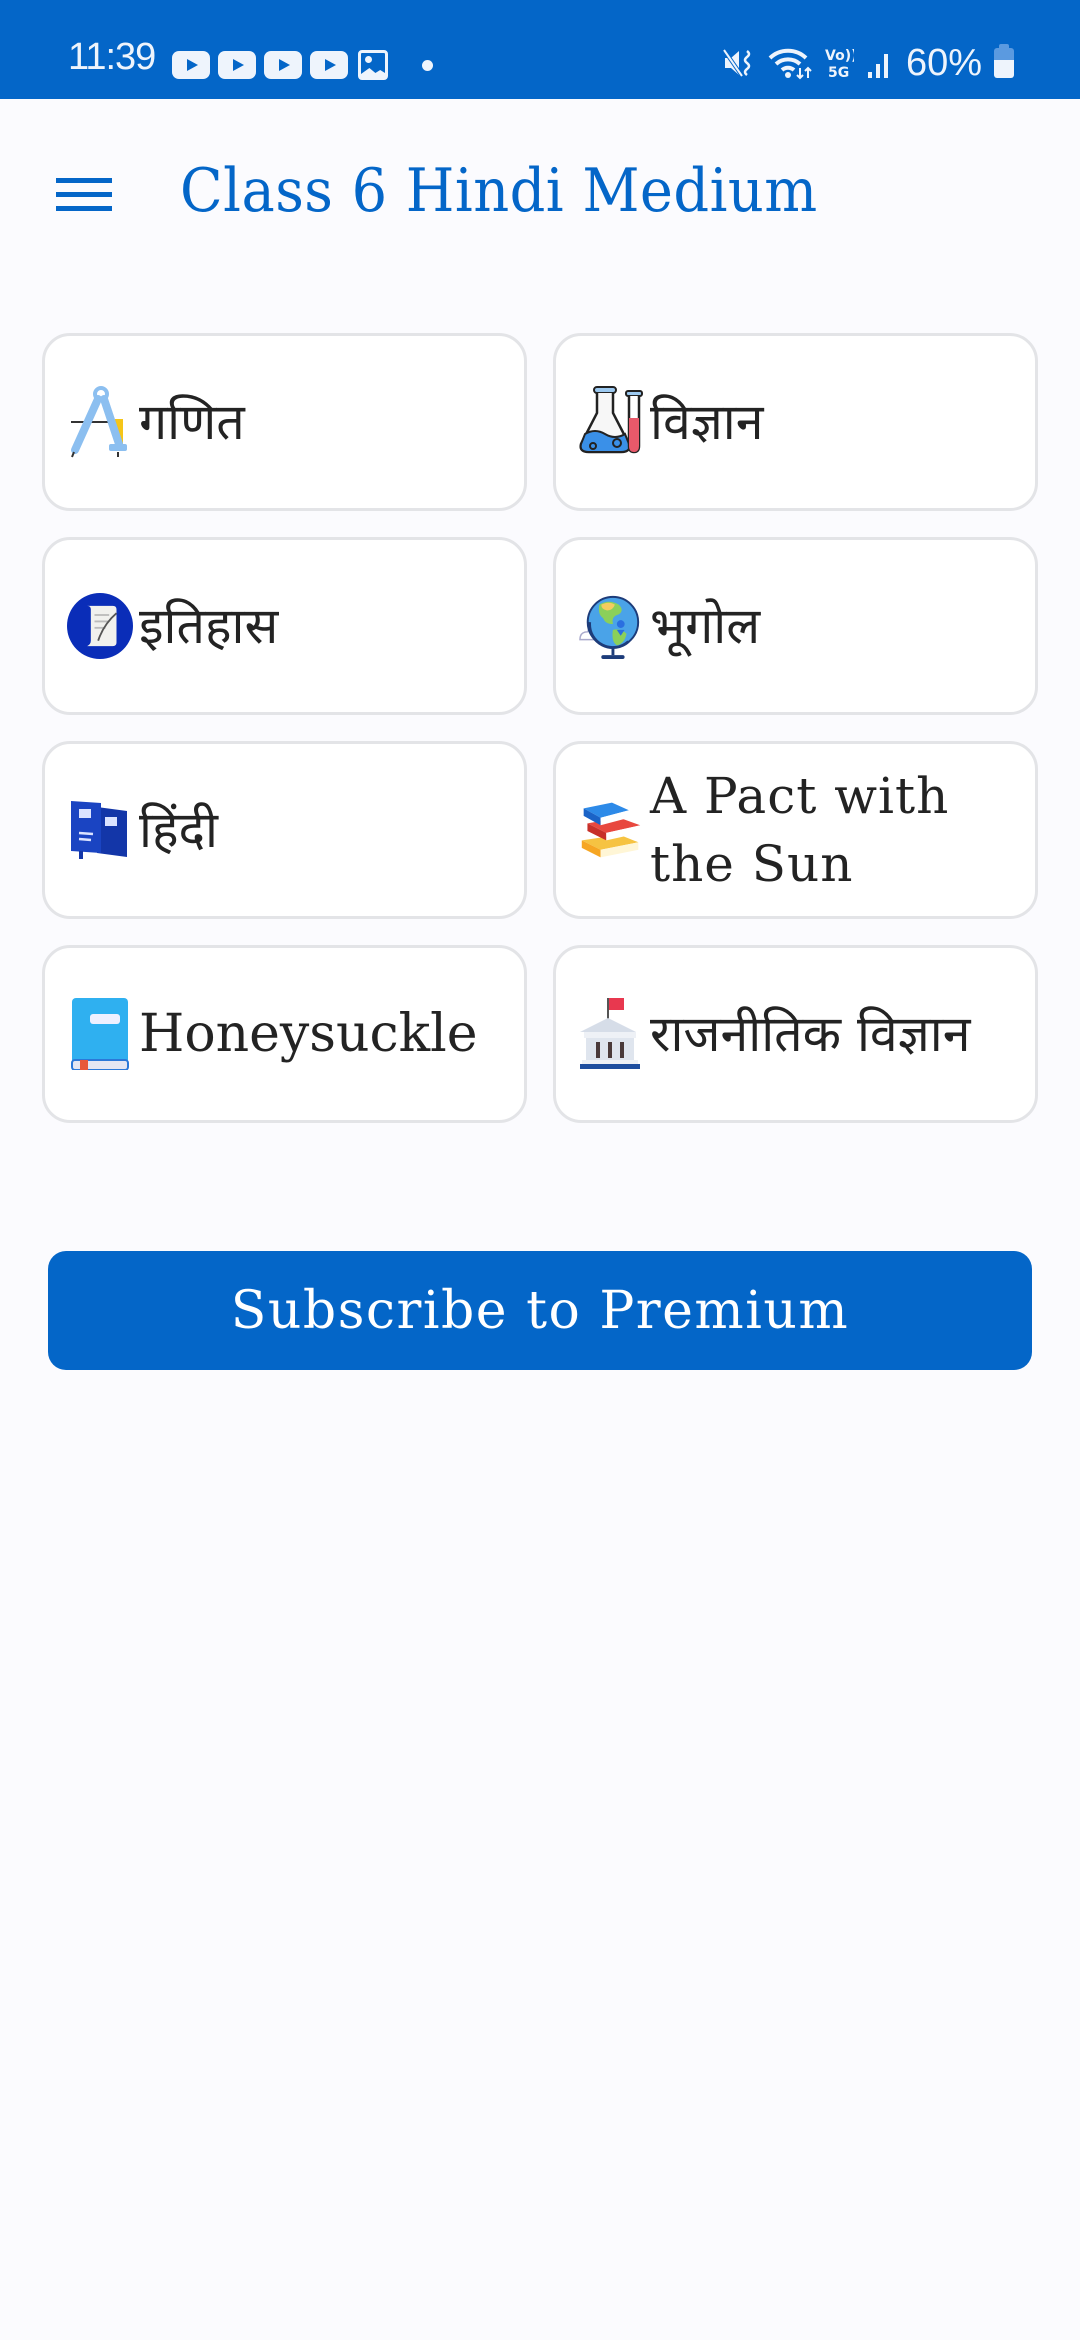  I want to click on system-icons: Vo)) 5G 60%, so click(868, 63).